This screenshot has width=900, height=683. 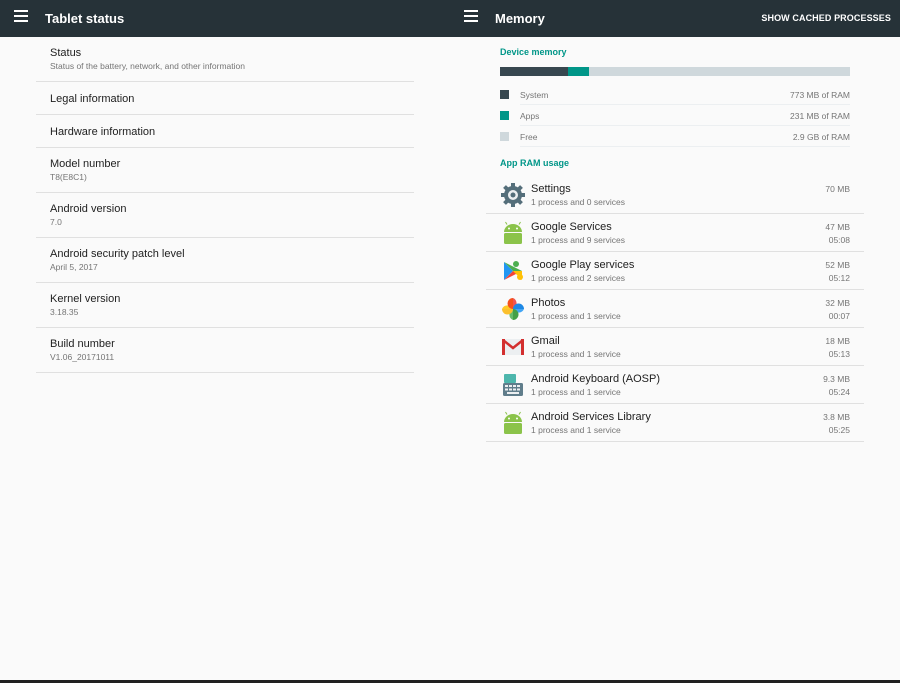 I want to click on settings-gear-icon, so click(x=513, y=195).